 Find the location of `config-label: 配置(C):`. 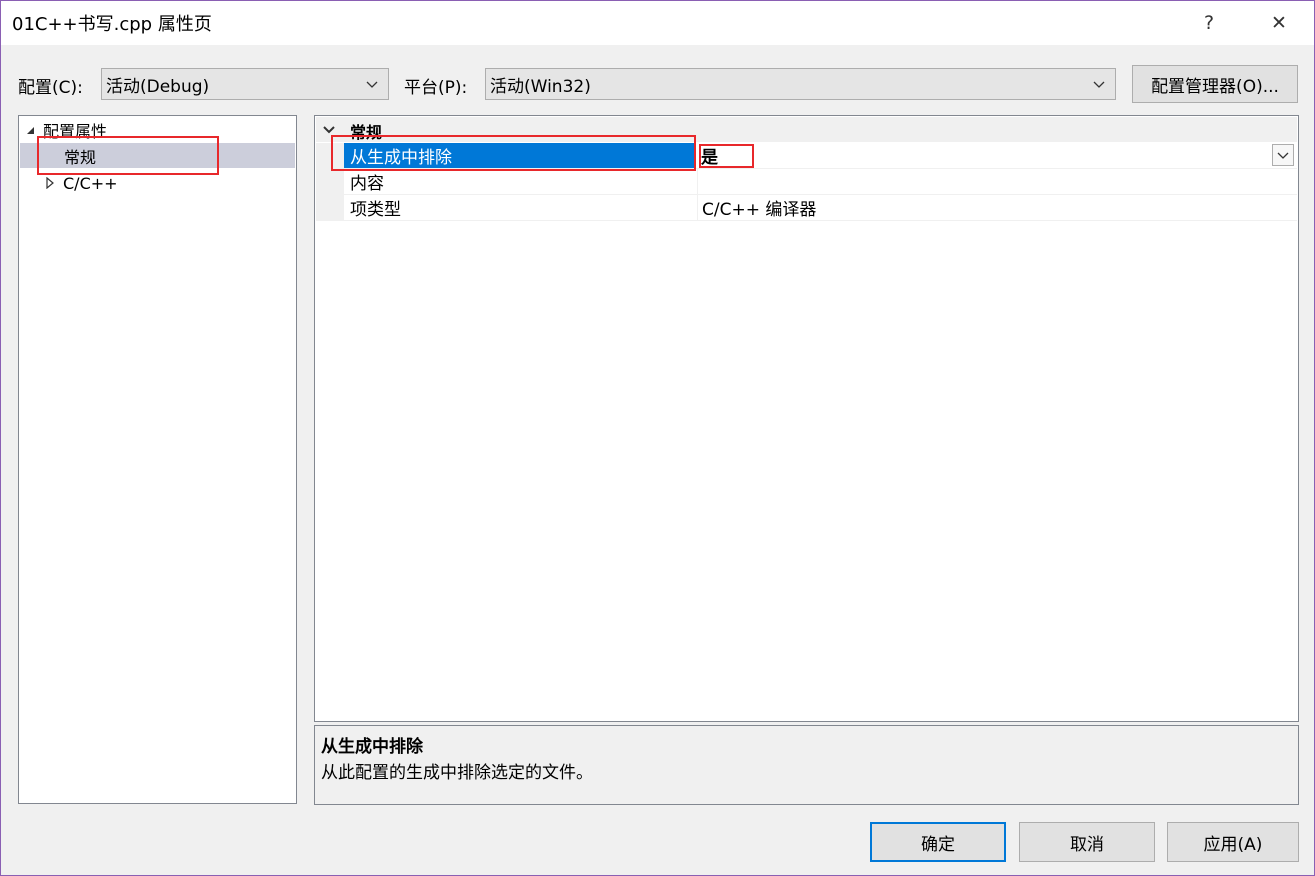

config-label: 配置(C): is located at coordinates (50, 88).